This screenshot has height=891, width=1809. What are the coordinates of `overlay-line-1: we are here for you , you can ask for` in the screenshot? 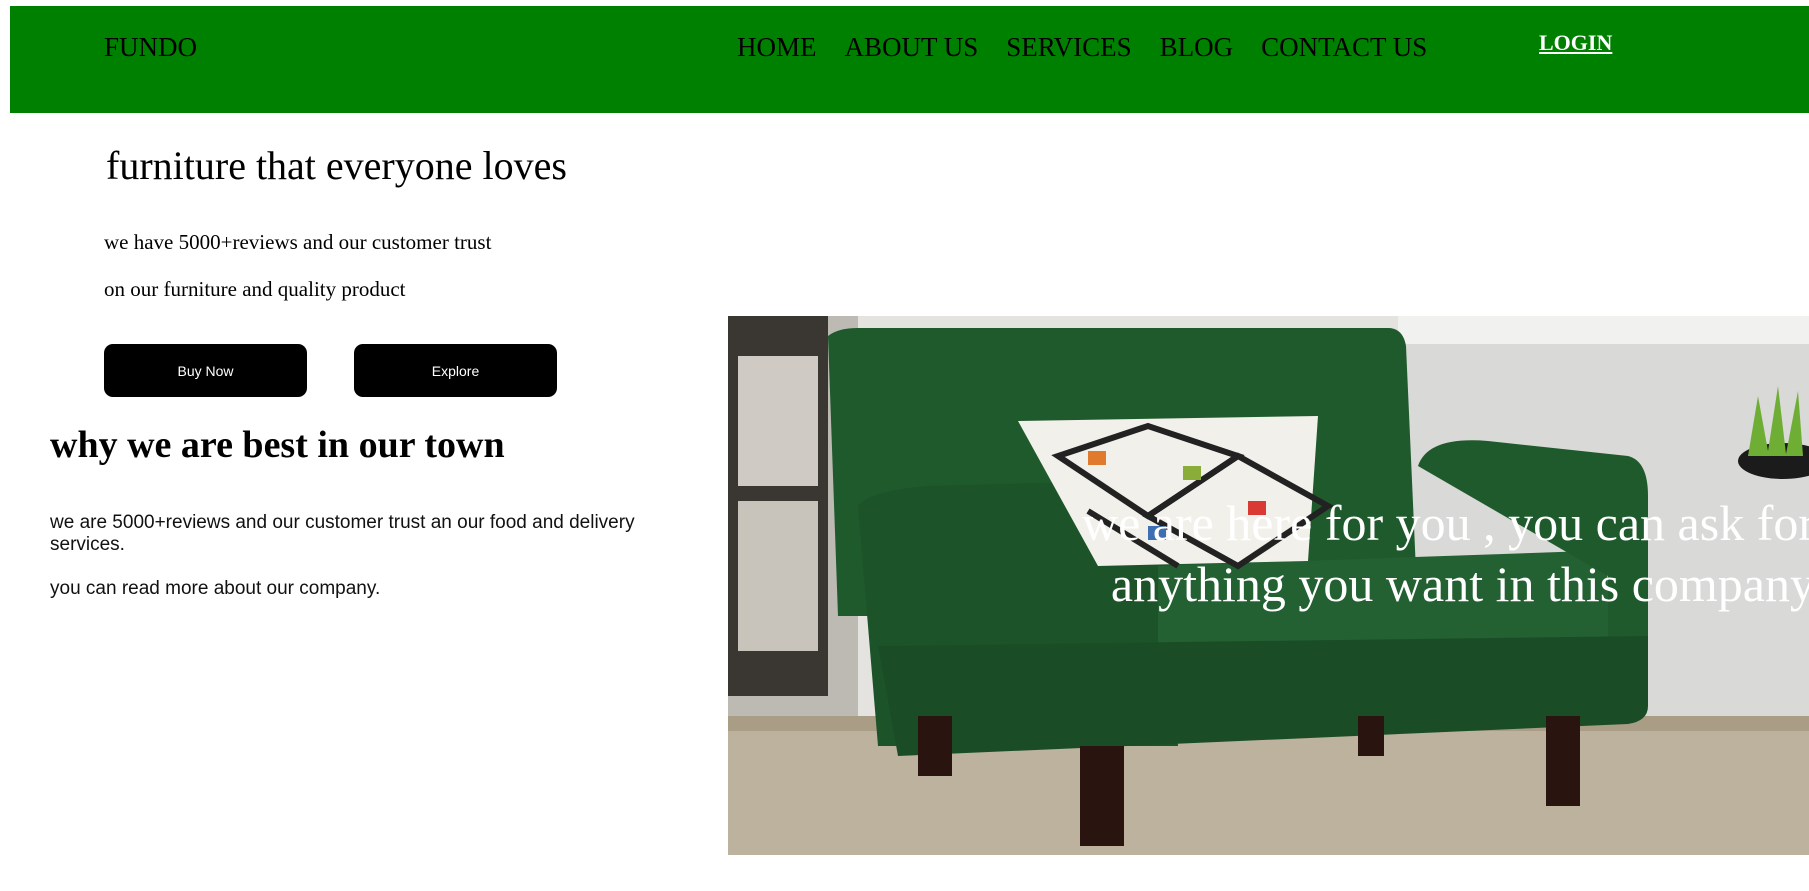 It's located at (1445, 523).